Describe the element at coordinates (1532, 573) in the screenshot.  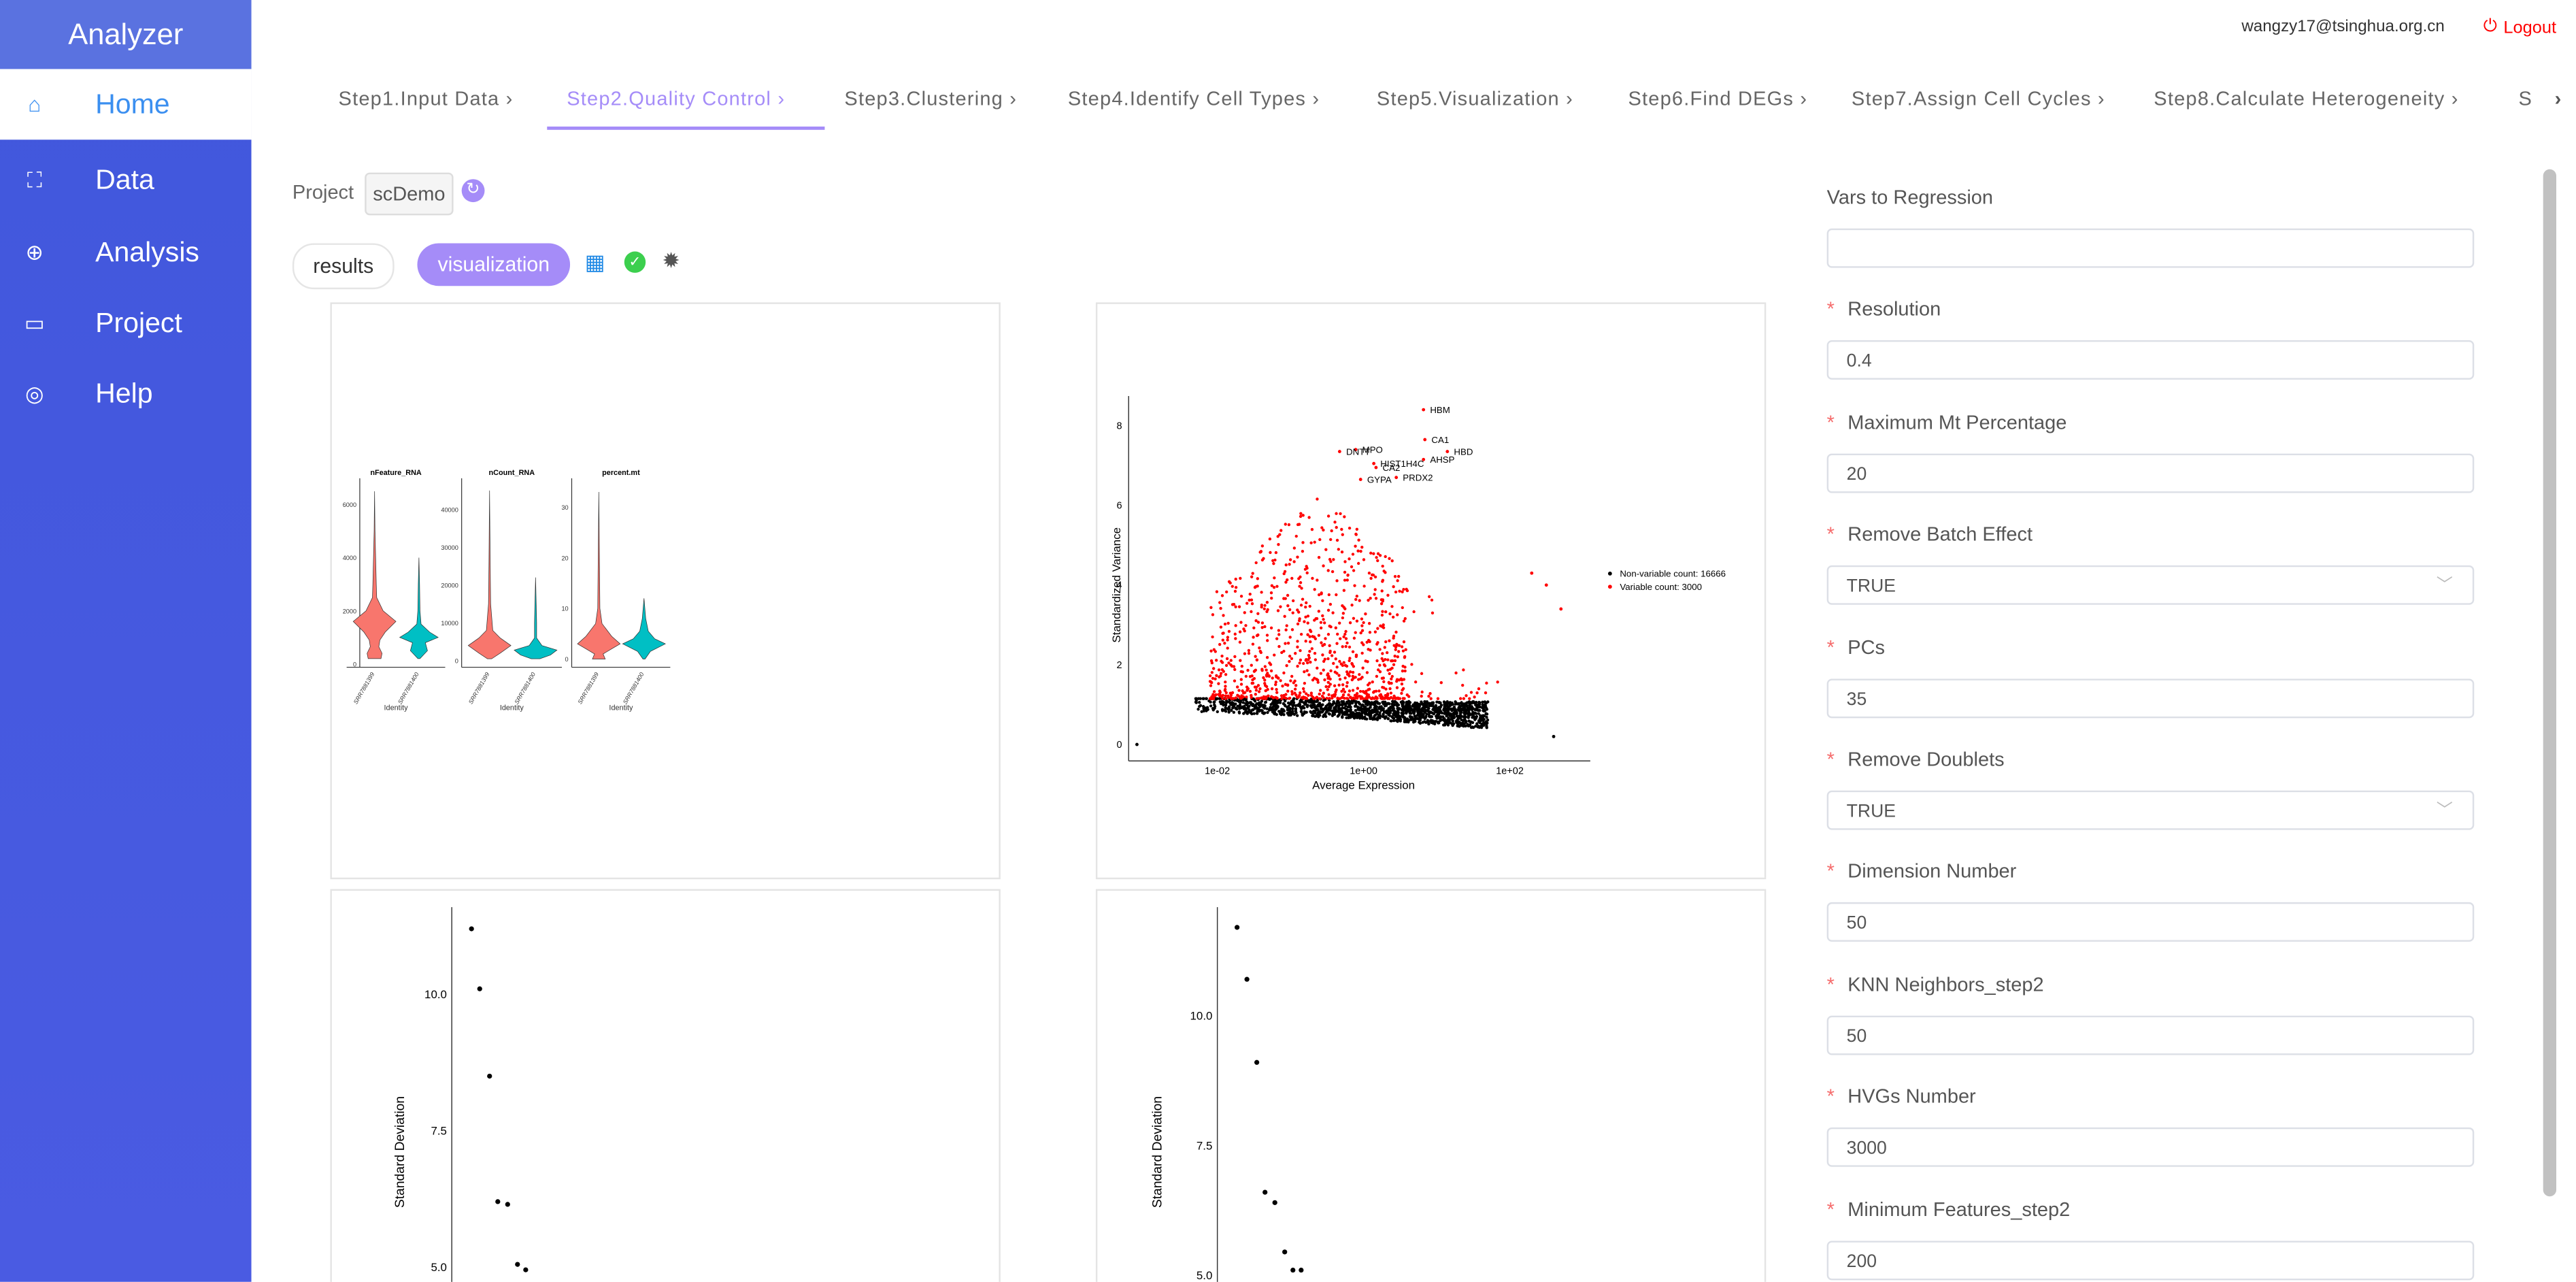
I see `point-outlier` at that location.